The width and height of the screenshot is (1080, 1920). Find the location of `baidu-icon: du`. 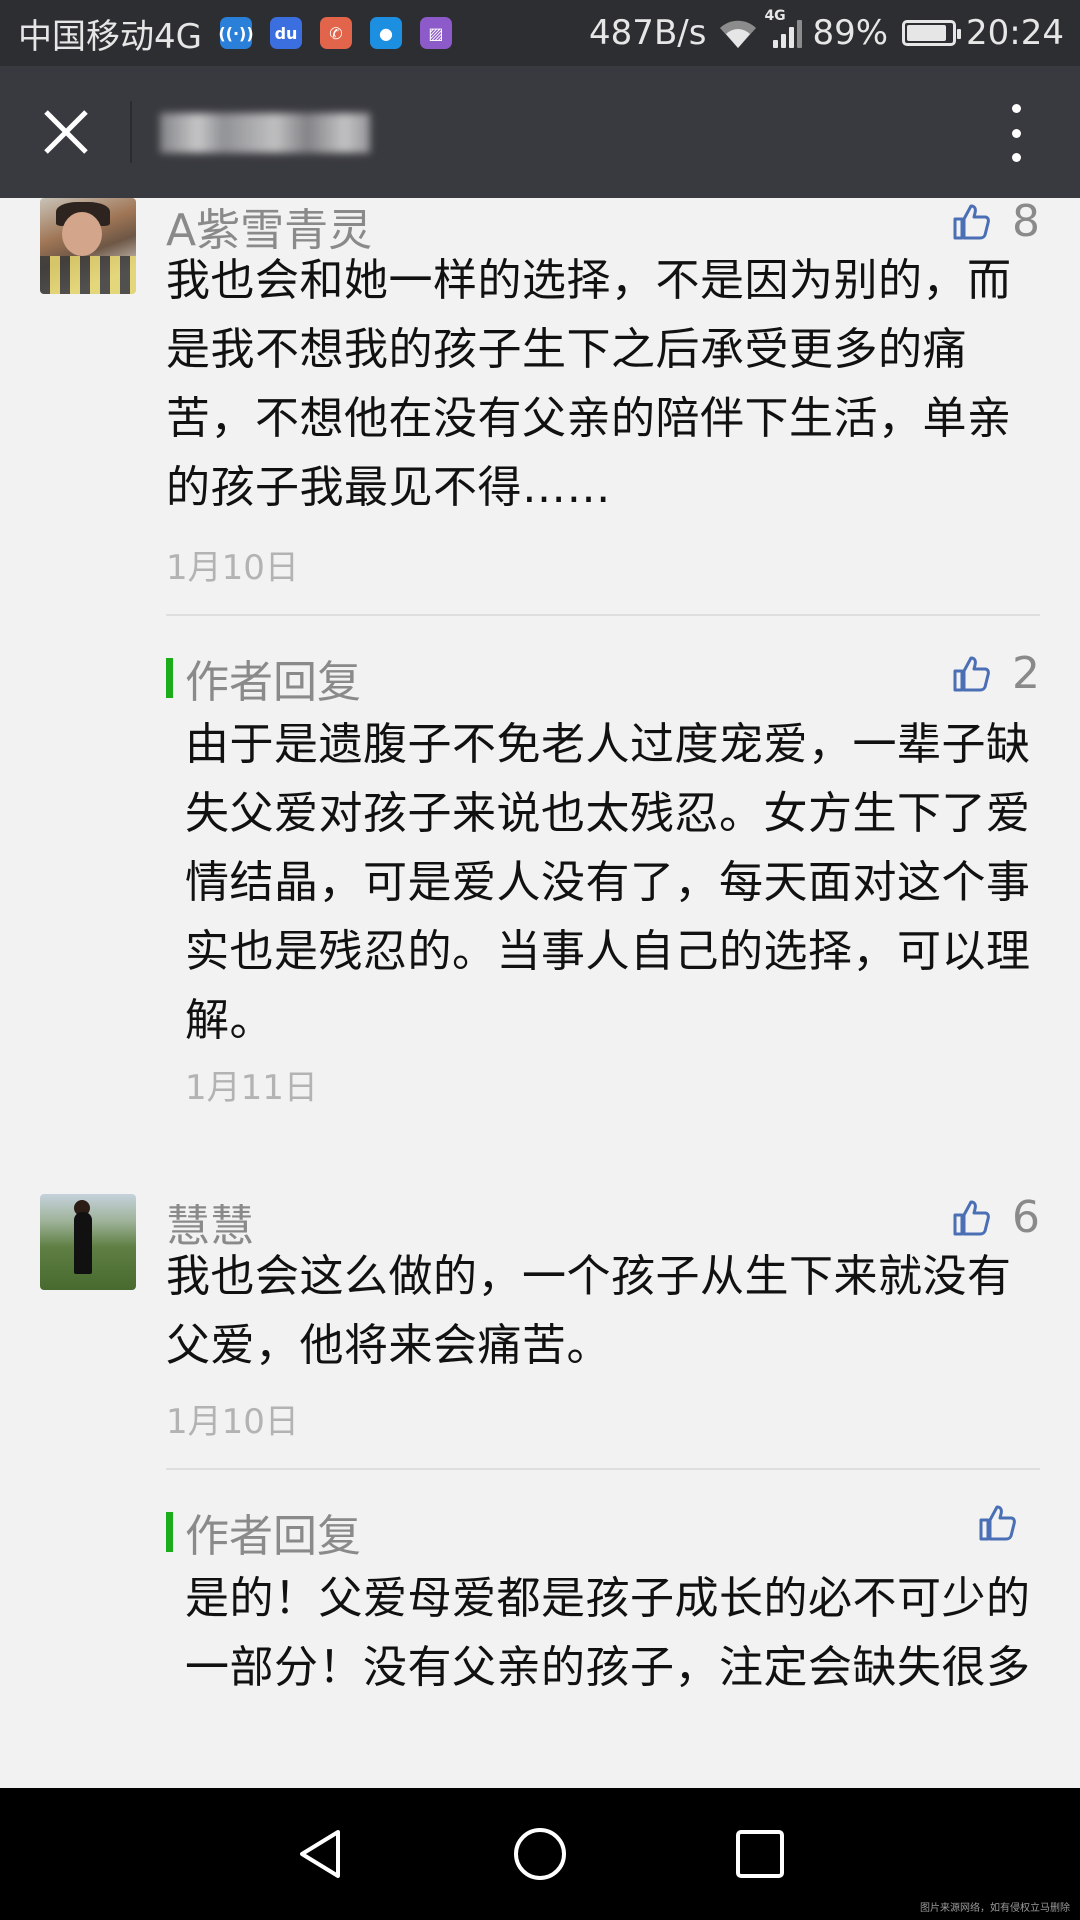

baidu-icon: du is located at coordinates (285, 33).